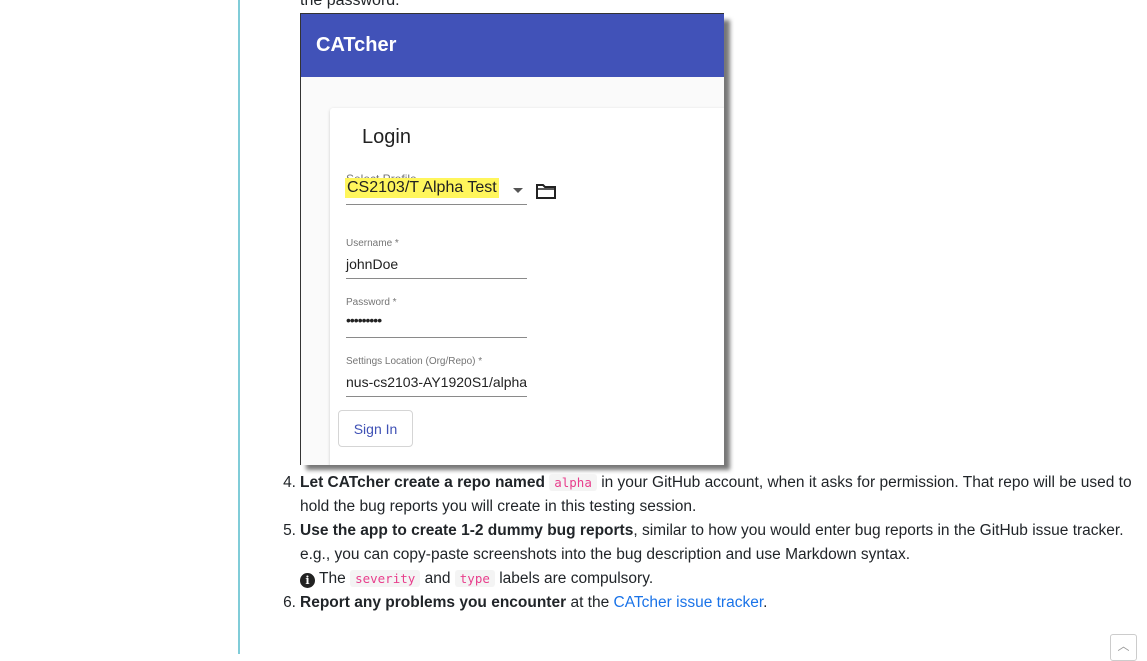 This screenshot has height=661, width=1147. I want to click on username-underline, so click(436, 278).